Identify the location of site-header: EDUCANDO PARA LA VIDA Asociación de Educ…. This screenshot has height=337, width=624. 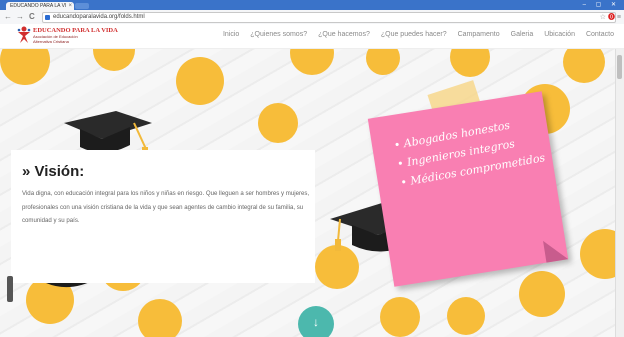
(312, 36).